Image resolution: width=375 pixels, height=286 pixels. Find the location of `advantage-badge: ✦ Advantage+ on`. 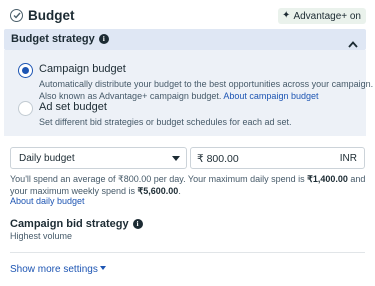

advantage-badge: ✦ Advantage+ on is located at coordinates (322, 16).